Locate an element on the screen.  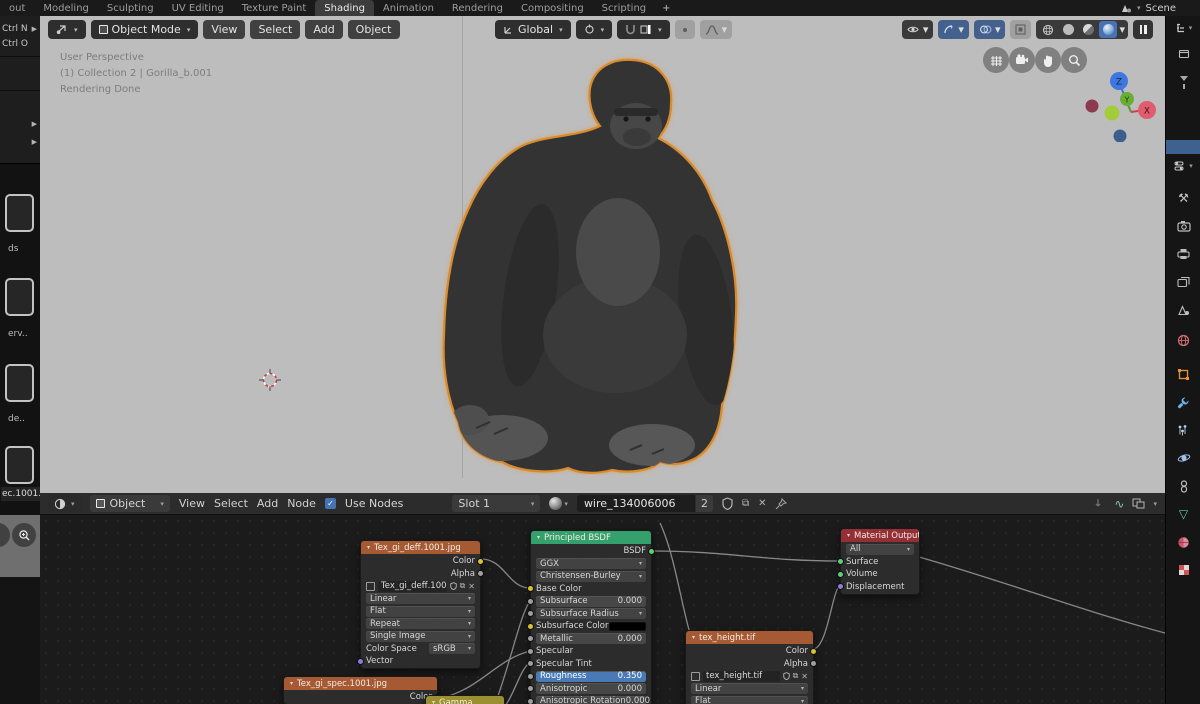
pan-view-button is located at coordinates (1048, 60).